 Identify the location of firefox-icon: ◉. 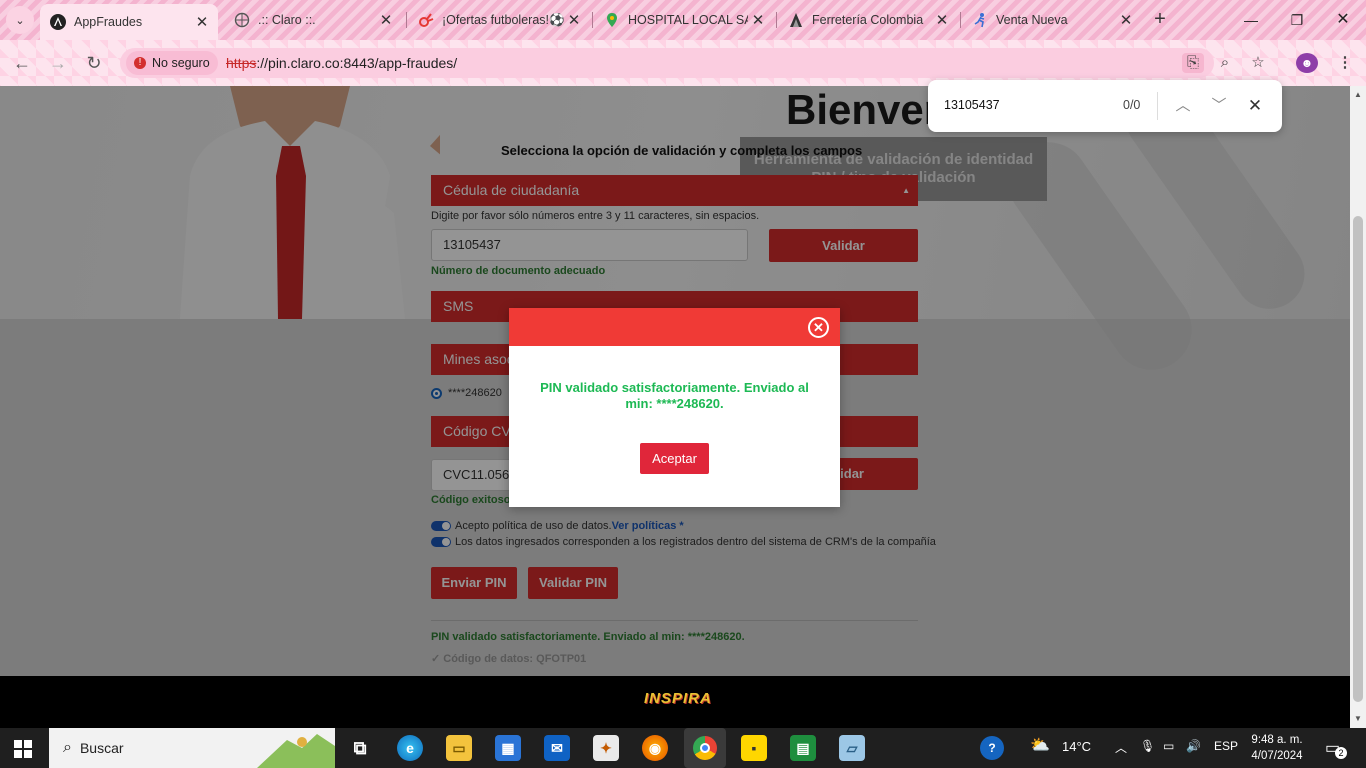
(655, 748).